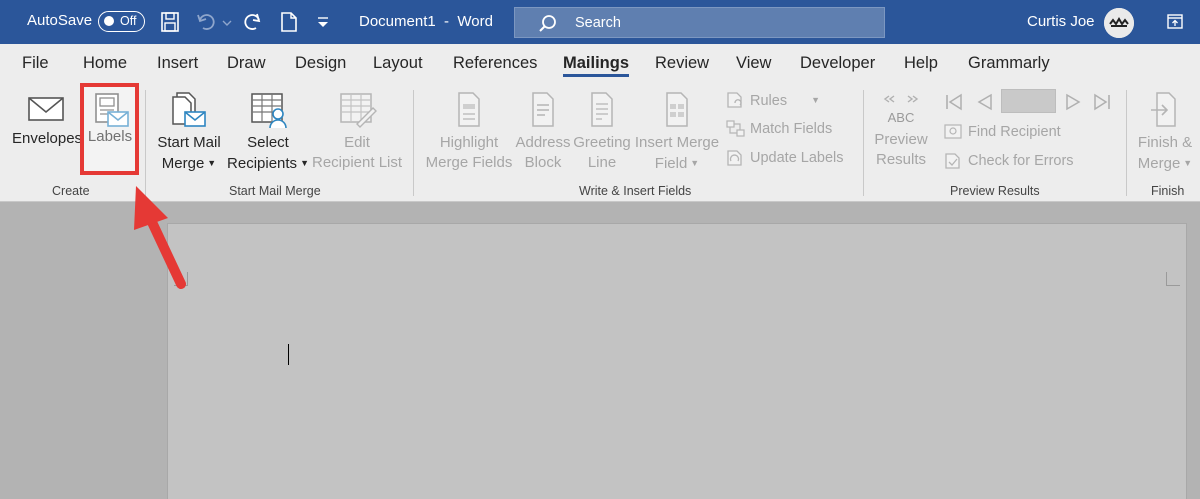  What do you see at coordinates (785, 158) in the screenshot?
I see `update-labels-button: Update Labels` at bounding box center [785, 158].